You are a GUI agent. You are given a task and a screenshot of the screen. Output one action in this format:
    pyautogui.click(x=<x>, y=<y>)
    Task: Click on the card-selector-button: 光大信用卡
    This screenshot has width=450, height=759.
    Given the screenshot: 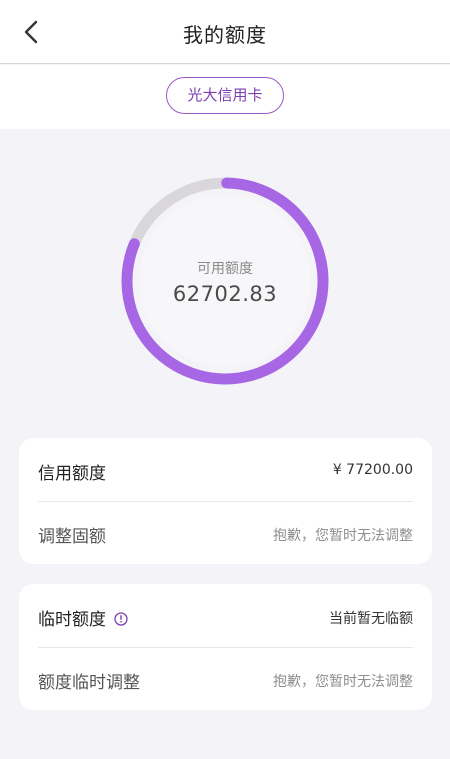 What is the action you would take?
    pyautogui.click(x=225, y=95)
    